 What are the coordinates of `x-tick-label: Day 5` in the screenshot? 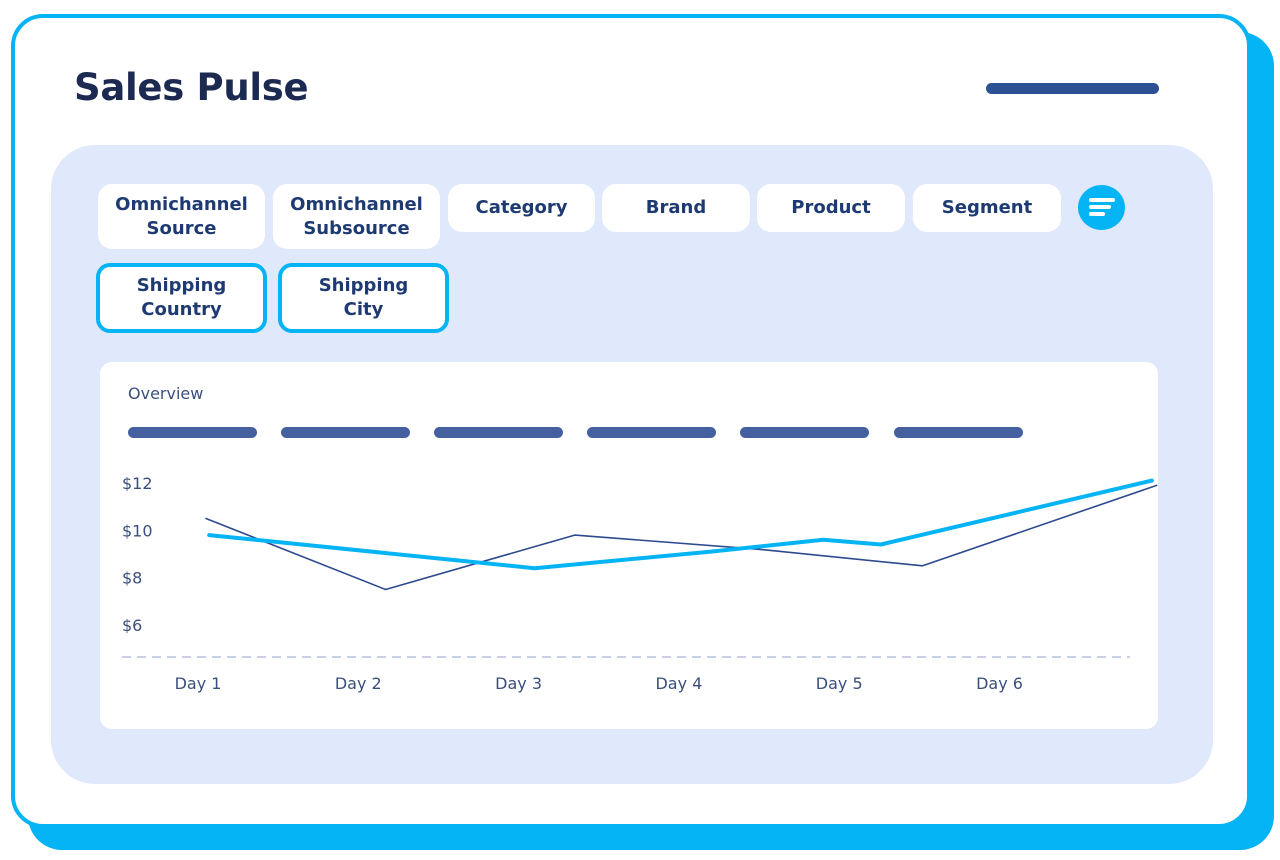 It's located at (839, 683).